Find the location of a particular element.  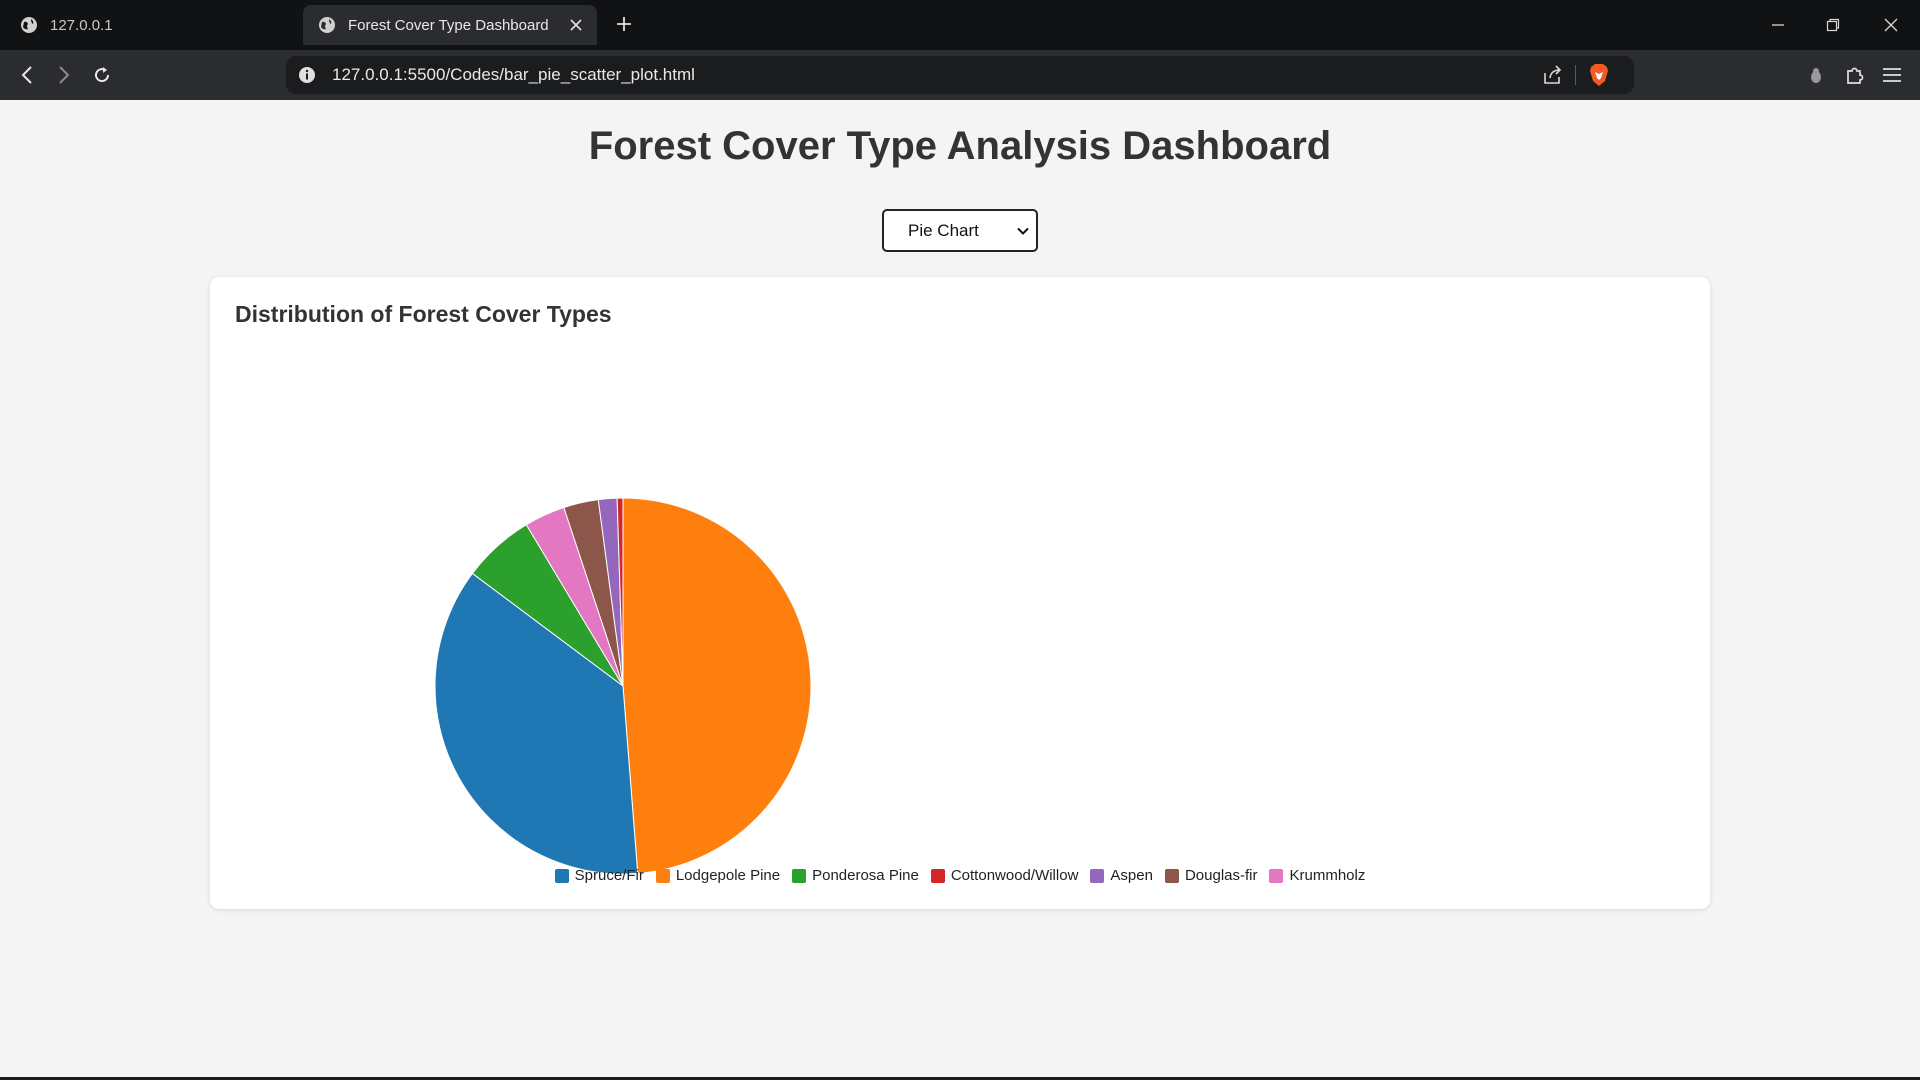

chevron-down-icon is located at coordinates (1023, 231).